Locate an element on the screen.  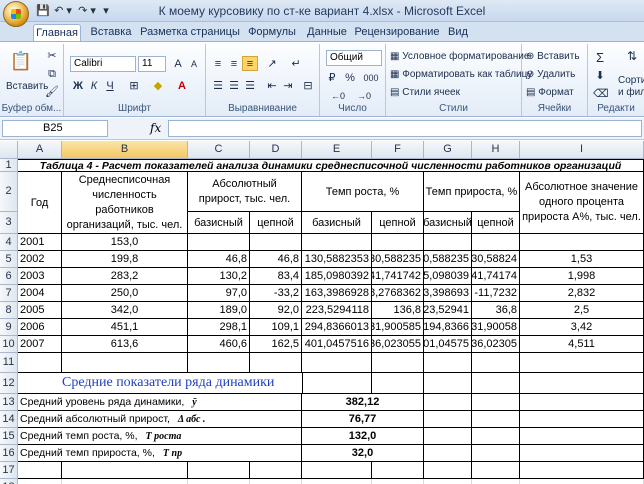
table-cell: 2006 is located at coordinates (40, 327).